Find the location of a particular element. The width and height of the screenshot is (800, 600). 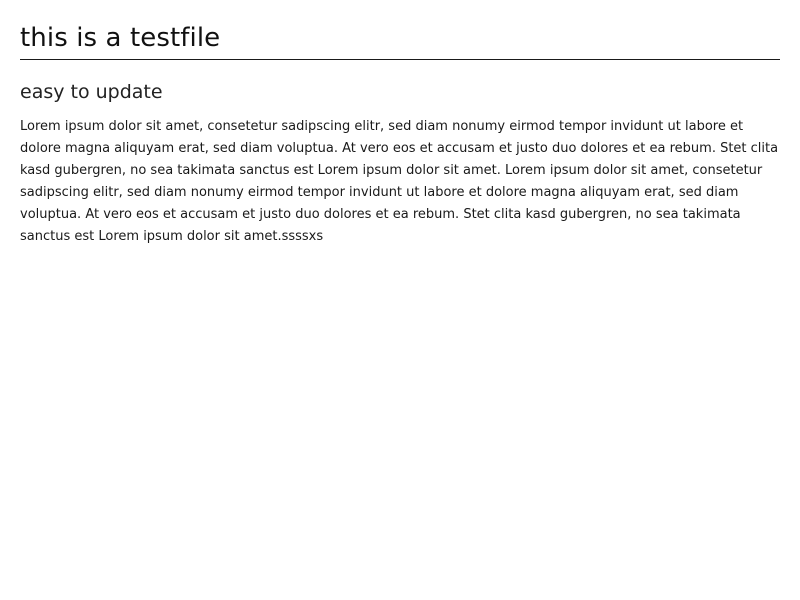

page-title: this is a testfile is located at coordinates (120, 38).